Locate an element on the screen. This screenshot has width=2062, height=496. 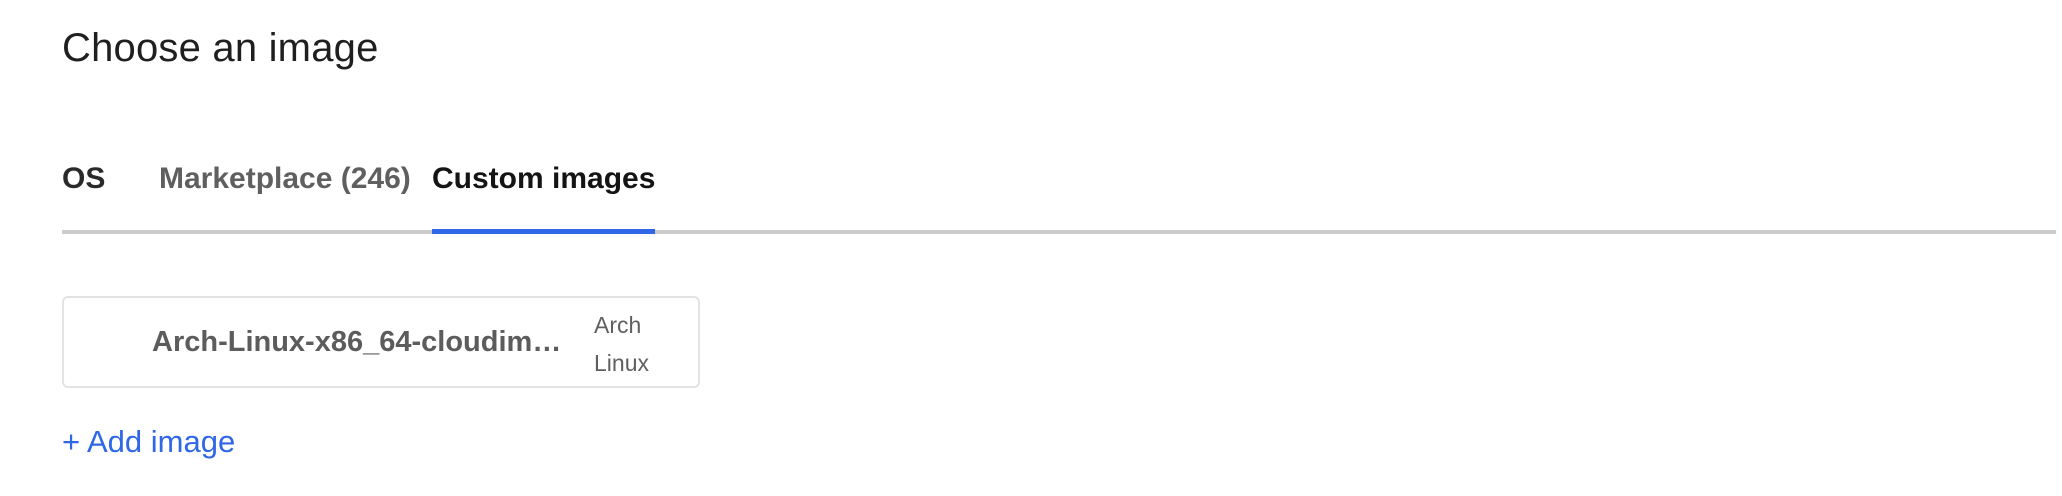
distribution-line-2: Linux is located at coordinates (621, 363).